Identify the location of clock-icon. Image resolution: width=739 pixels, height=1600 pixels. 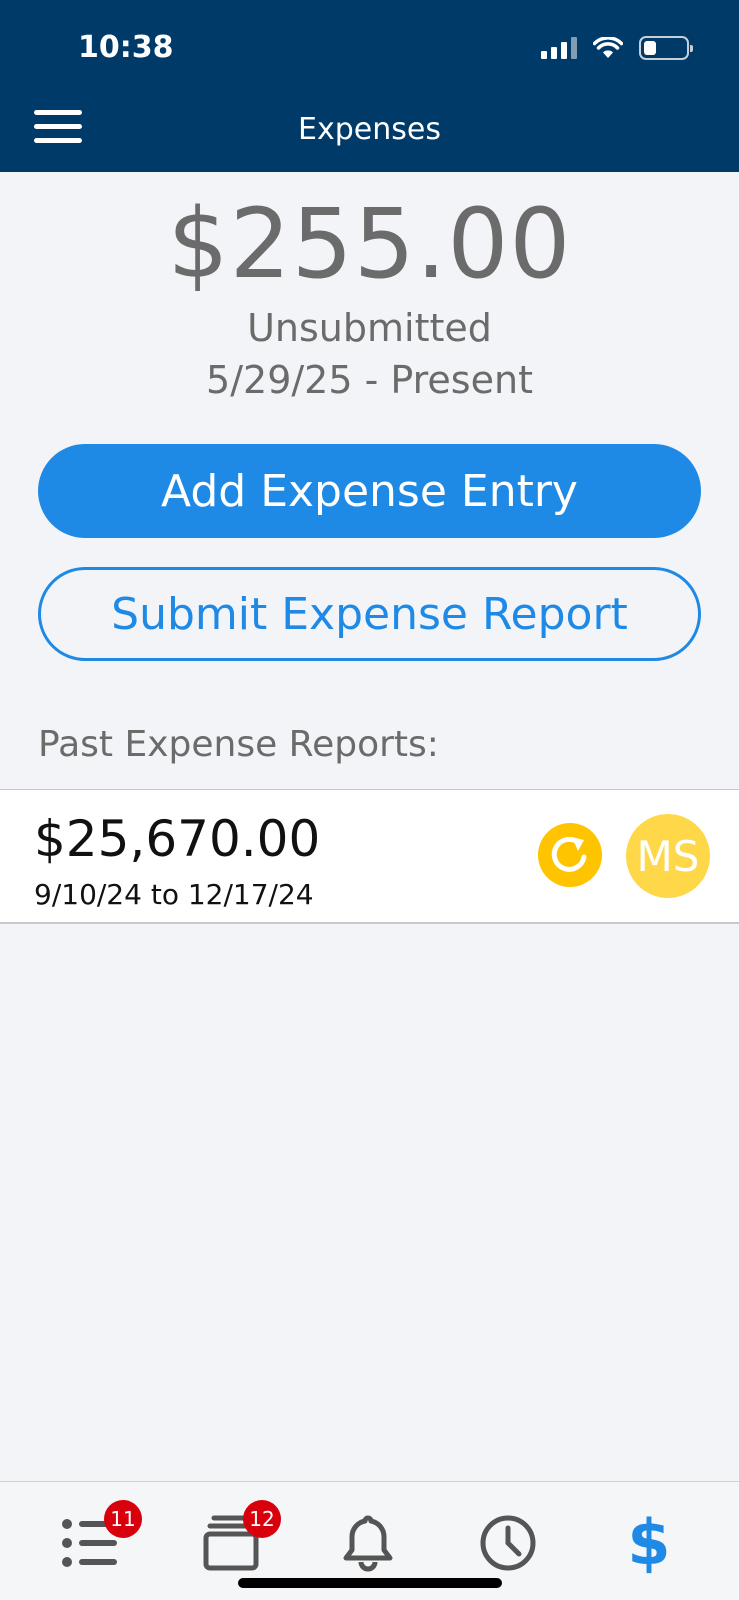
(508, 1543).